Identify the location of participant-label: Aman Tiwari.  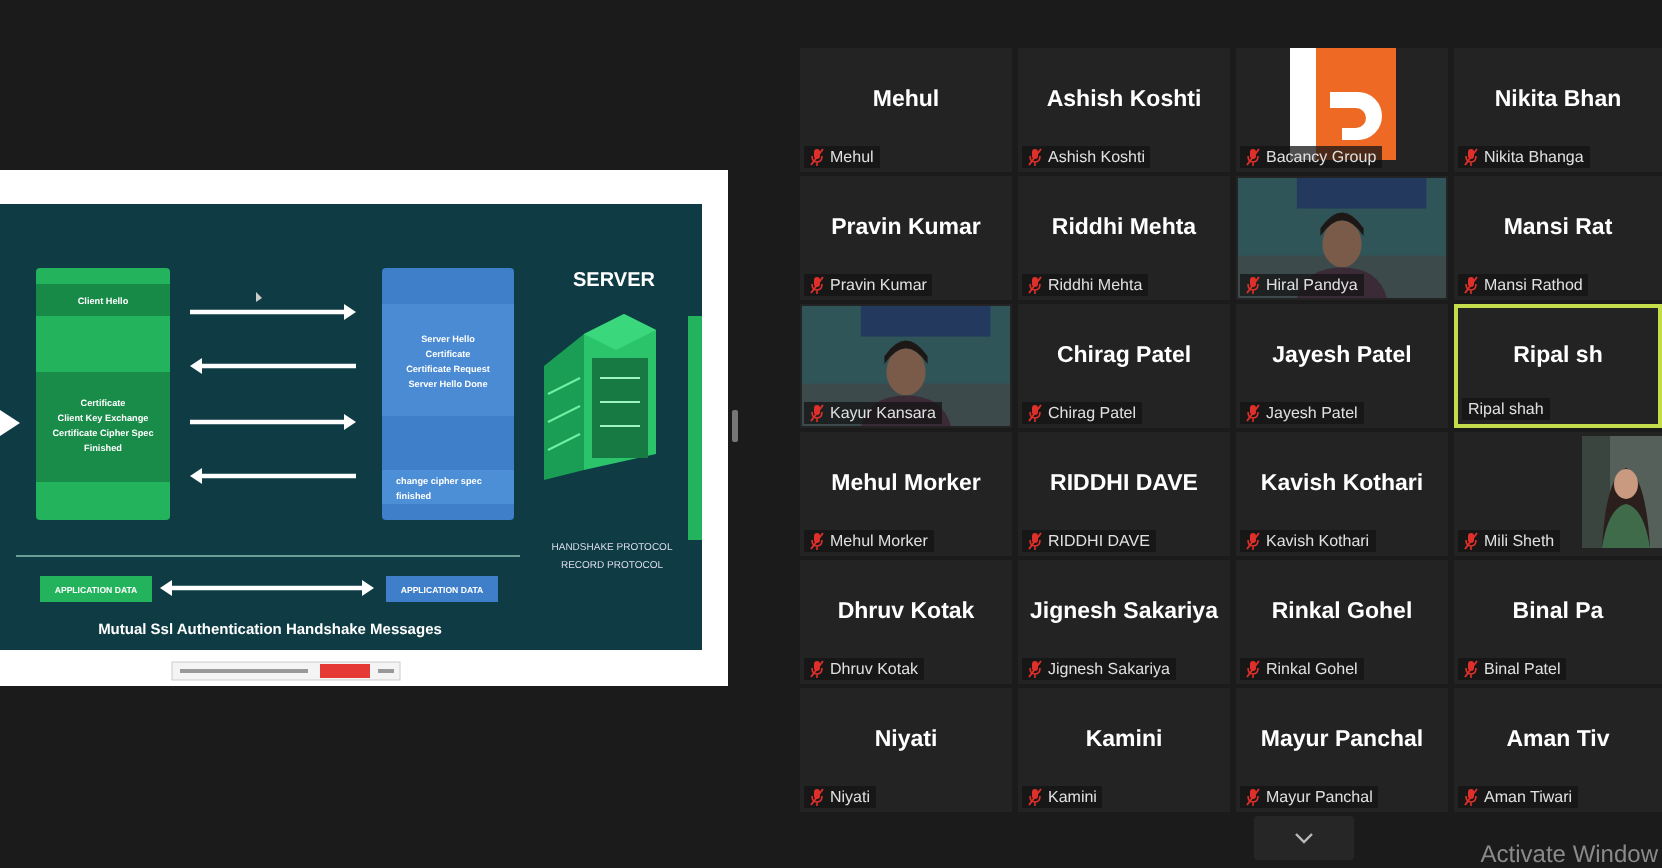
(1528, 797).